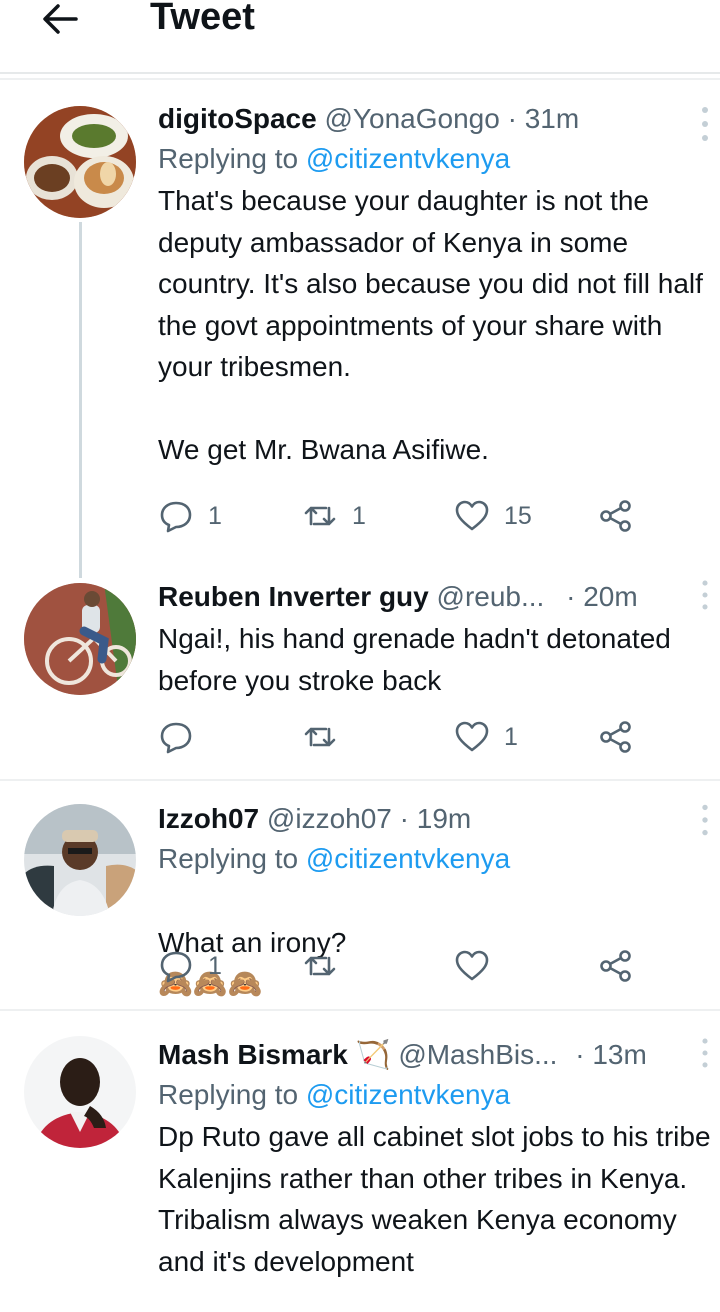 The width and height of the screenshot is (720, 1312). I want to click on timestamp: 20m, so click(610, 596).